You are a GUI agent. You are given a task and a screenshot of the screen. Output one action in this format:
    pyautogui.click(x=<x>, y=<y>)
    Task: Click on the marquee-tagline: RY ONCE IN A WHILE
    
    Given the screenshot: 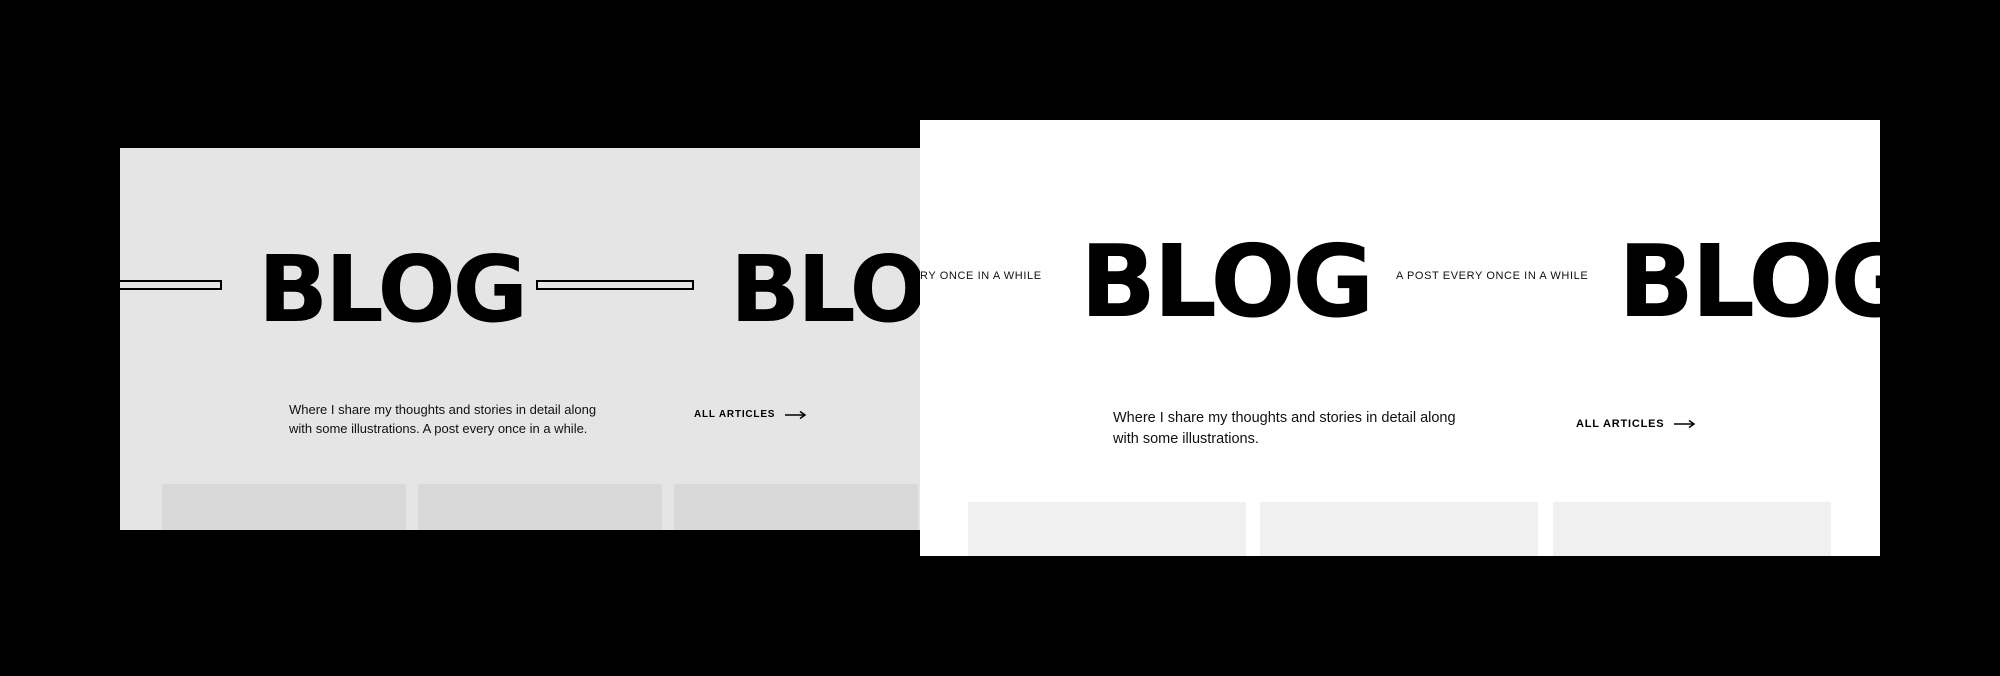 What is the action you would take?
    pyautogui.click(x=981, y=276)
    